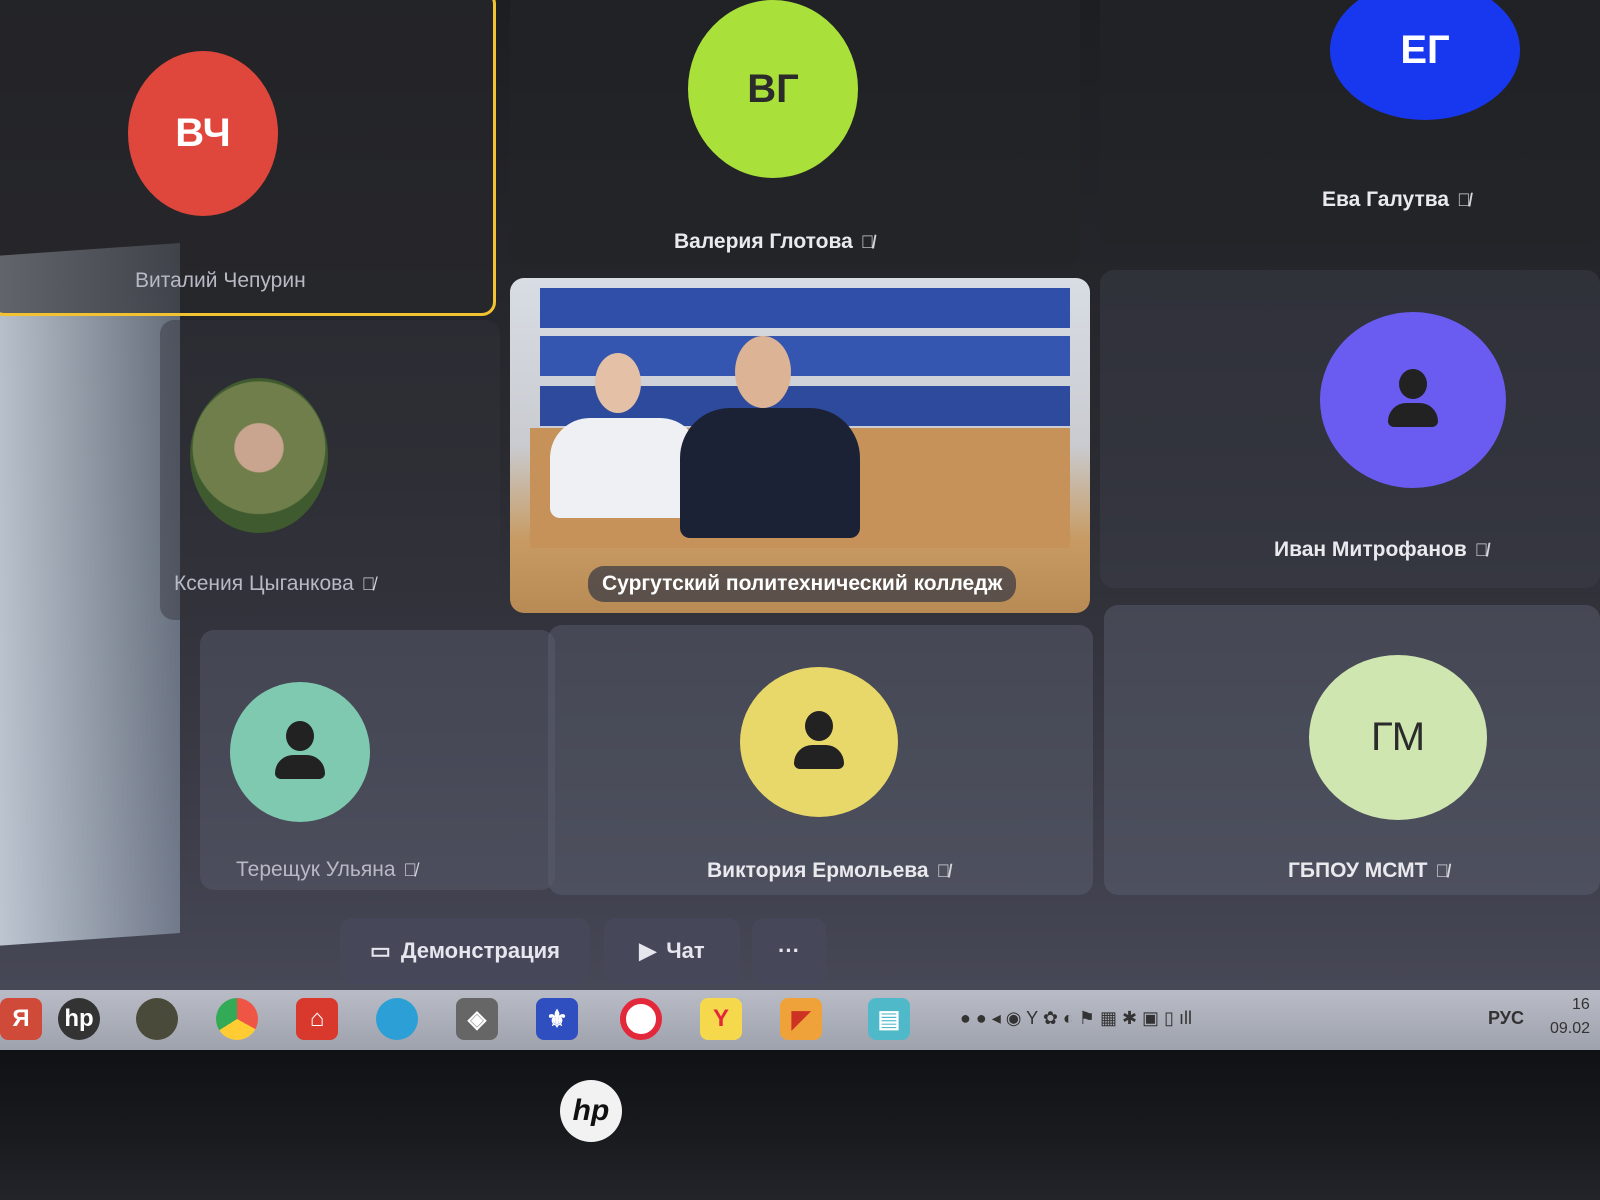 The image size is (1600, 1200). I want to click on avatar-photo, so click(259, 455).